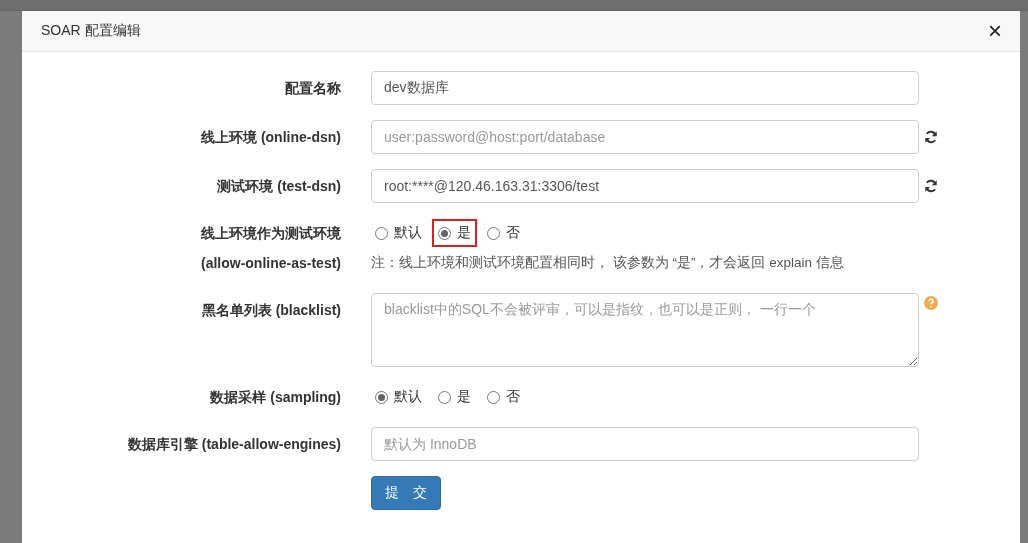  I want to click on close-button: ×, so click(995, 31).